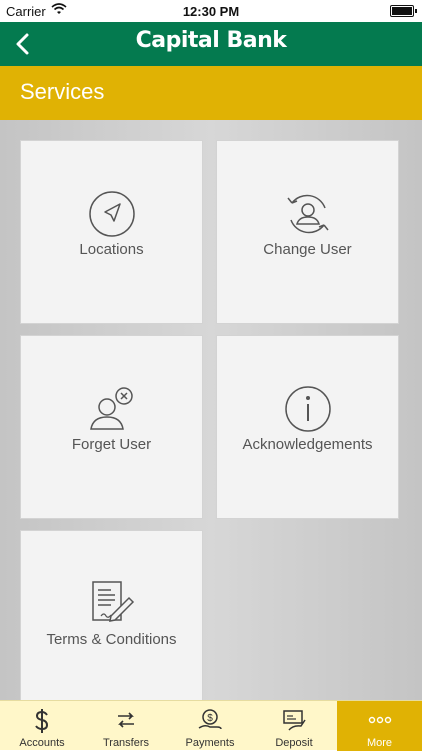  I want to click on page-title: Services, so click(62, 91).